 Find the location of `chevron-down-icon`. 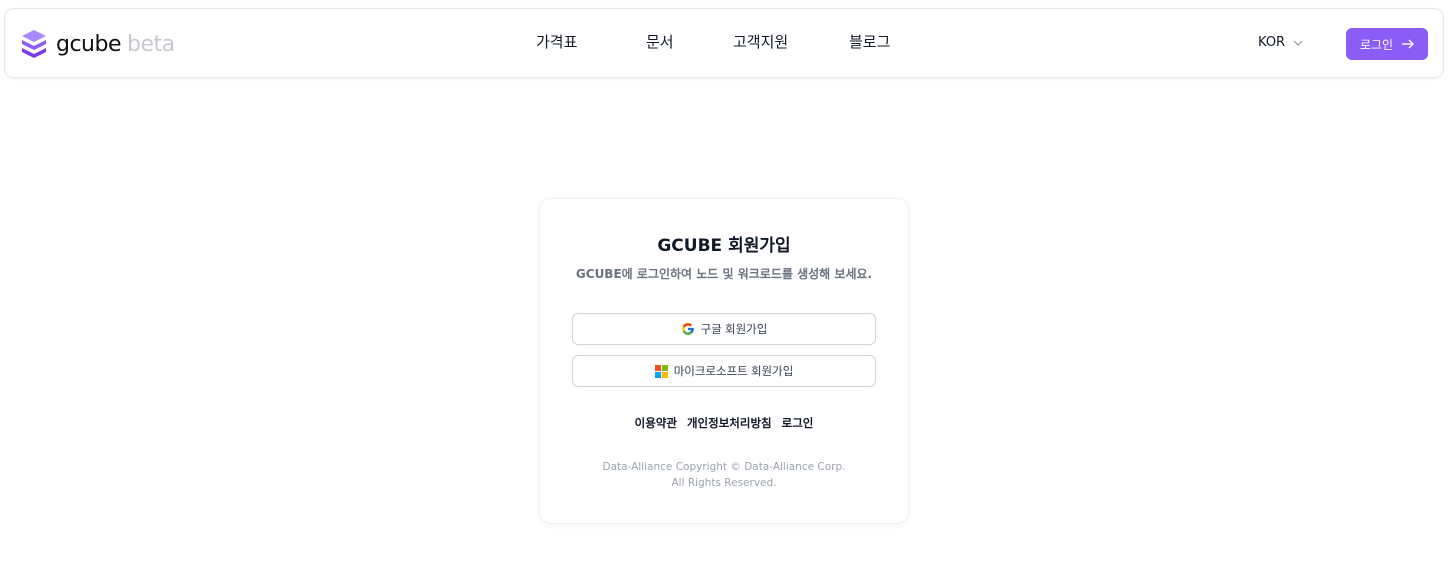

chevron-down-icon is located at coordinates (1298, 43).